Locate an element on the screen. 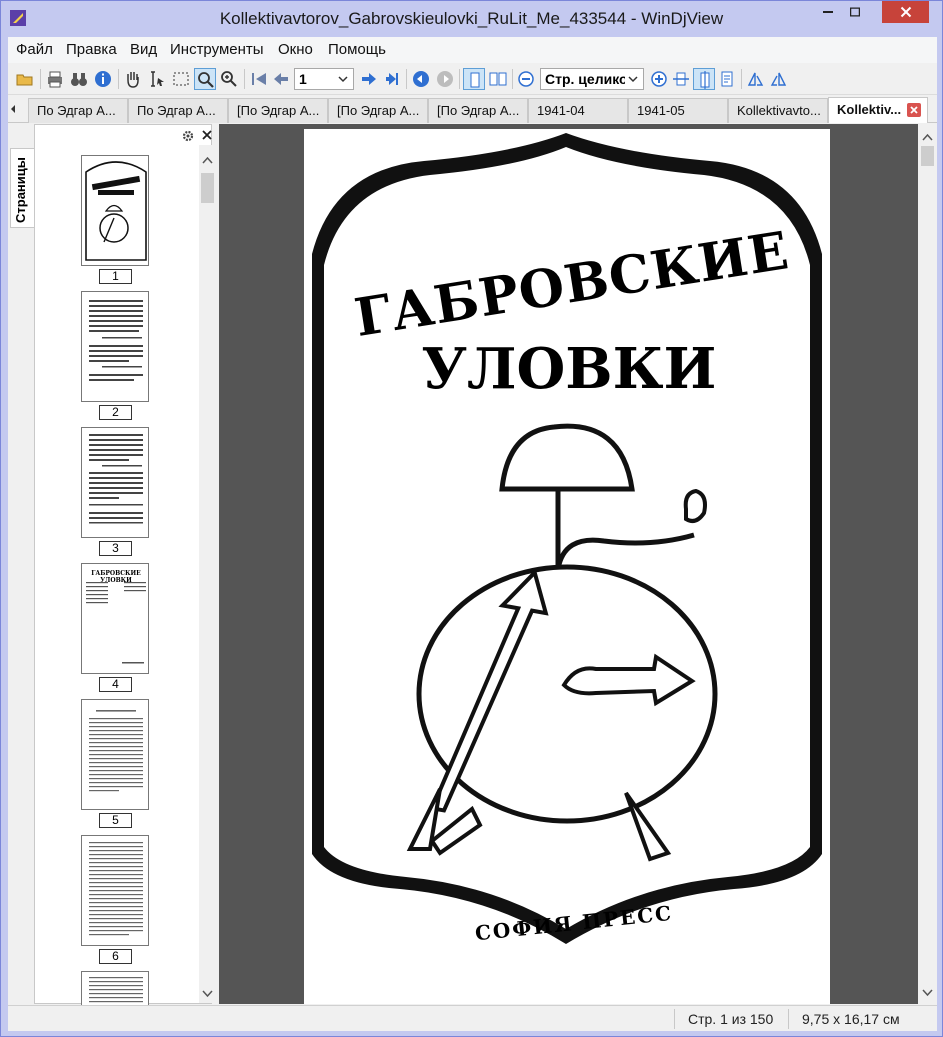  gear-icon is located at coordinates (188, 136).